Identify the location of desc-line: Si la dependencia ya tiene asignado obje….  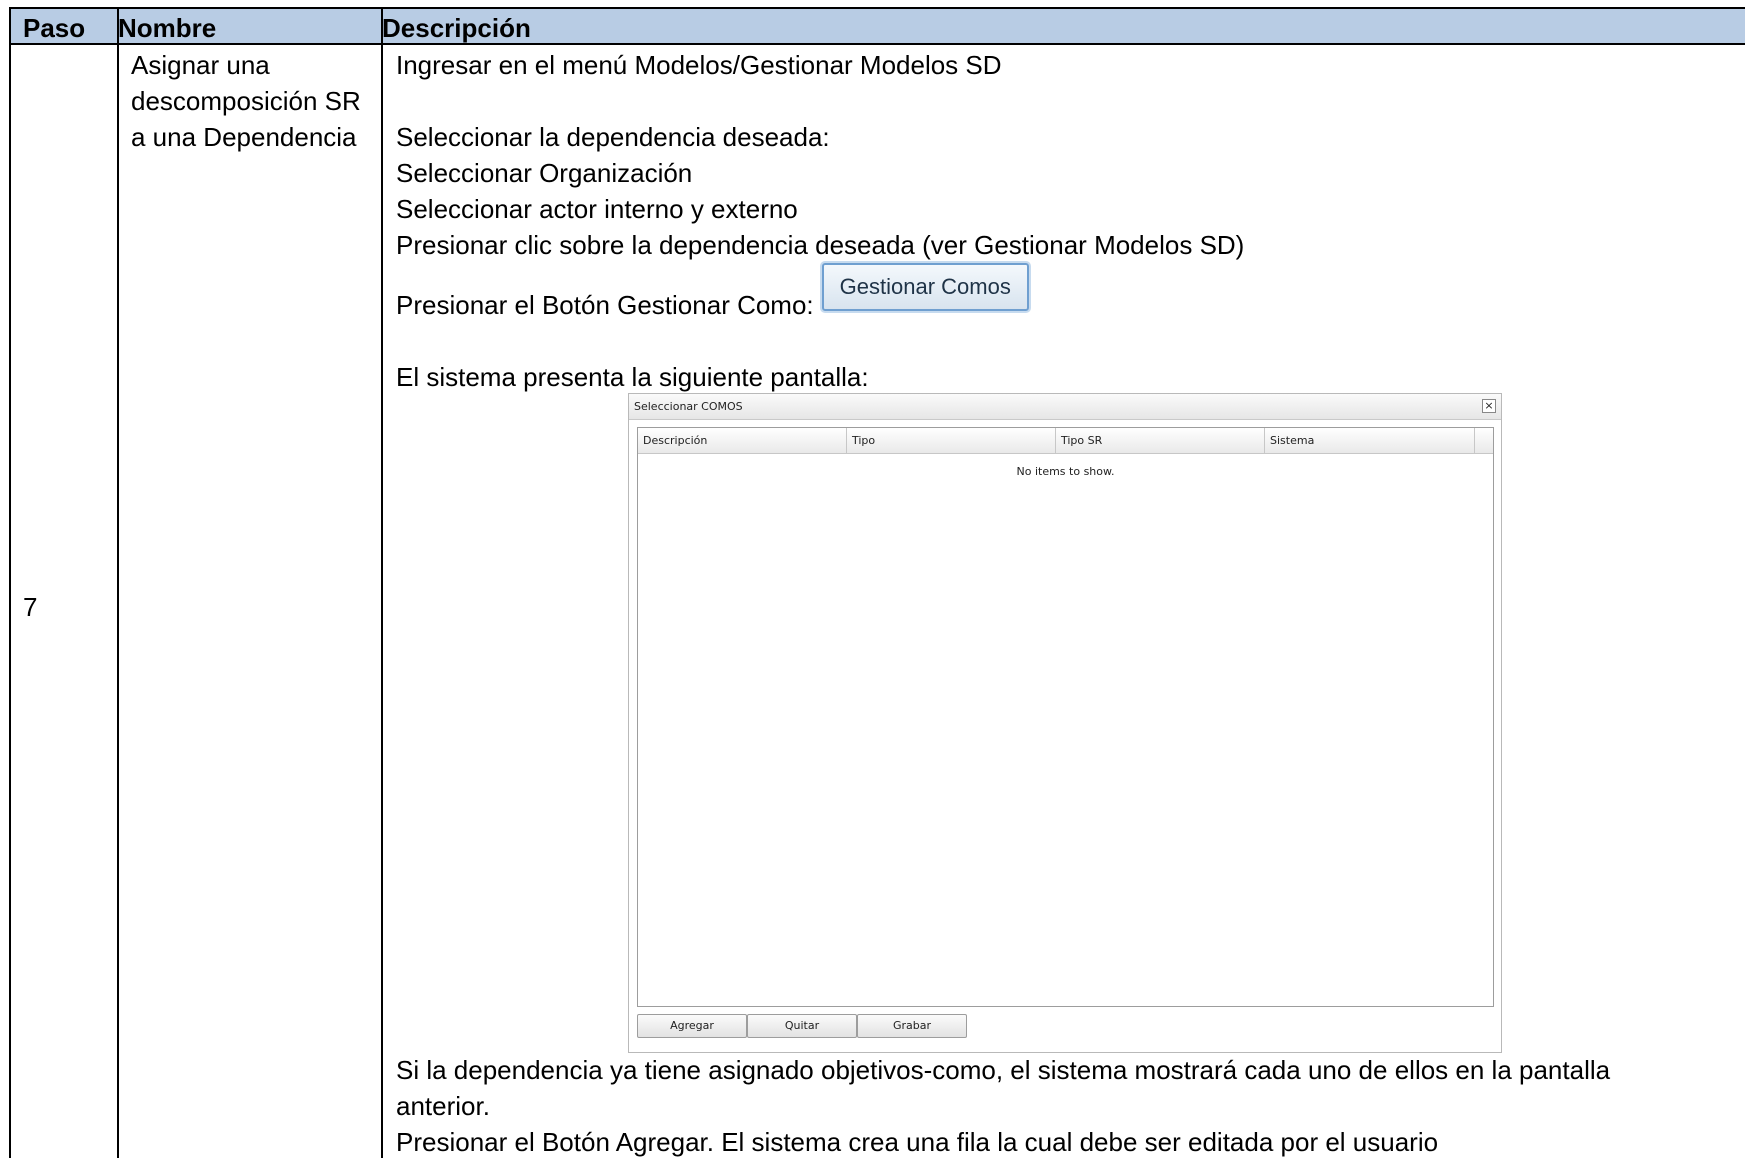
(1003, 1070).